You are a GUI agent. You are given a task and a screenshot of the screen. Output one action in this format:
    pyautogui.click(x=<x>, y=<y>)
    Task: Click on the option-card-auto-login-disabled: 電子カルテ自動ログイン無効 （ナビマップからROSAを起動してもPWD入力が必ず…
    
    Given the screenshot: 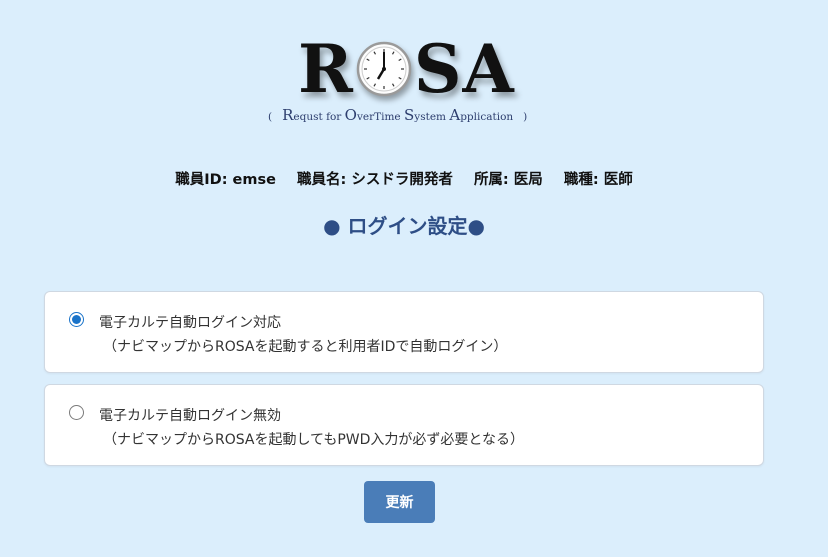 What is the action you would take?
    pyautogui.click(x=404, y=425)
    